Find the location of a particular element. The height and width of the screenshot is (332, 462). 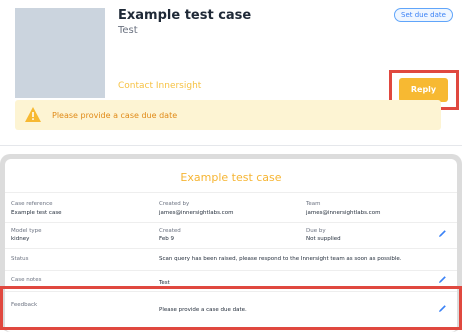

title-divider is located at coordinates (231, 192).